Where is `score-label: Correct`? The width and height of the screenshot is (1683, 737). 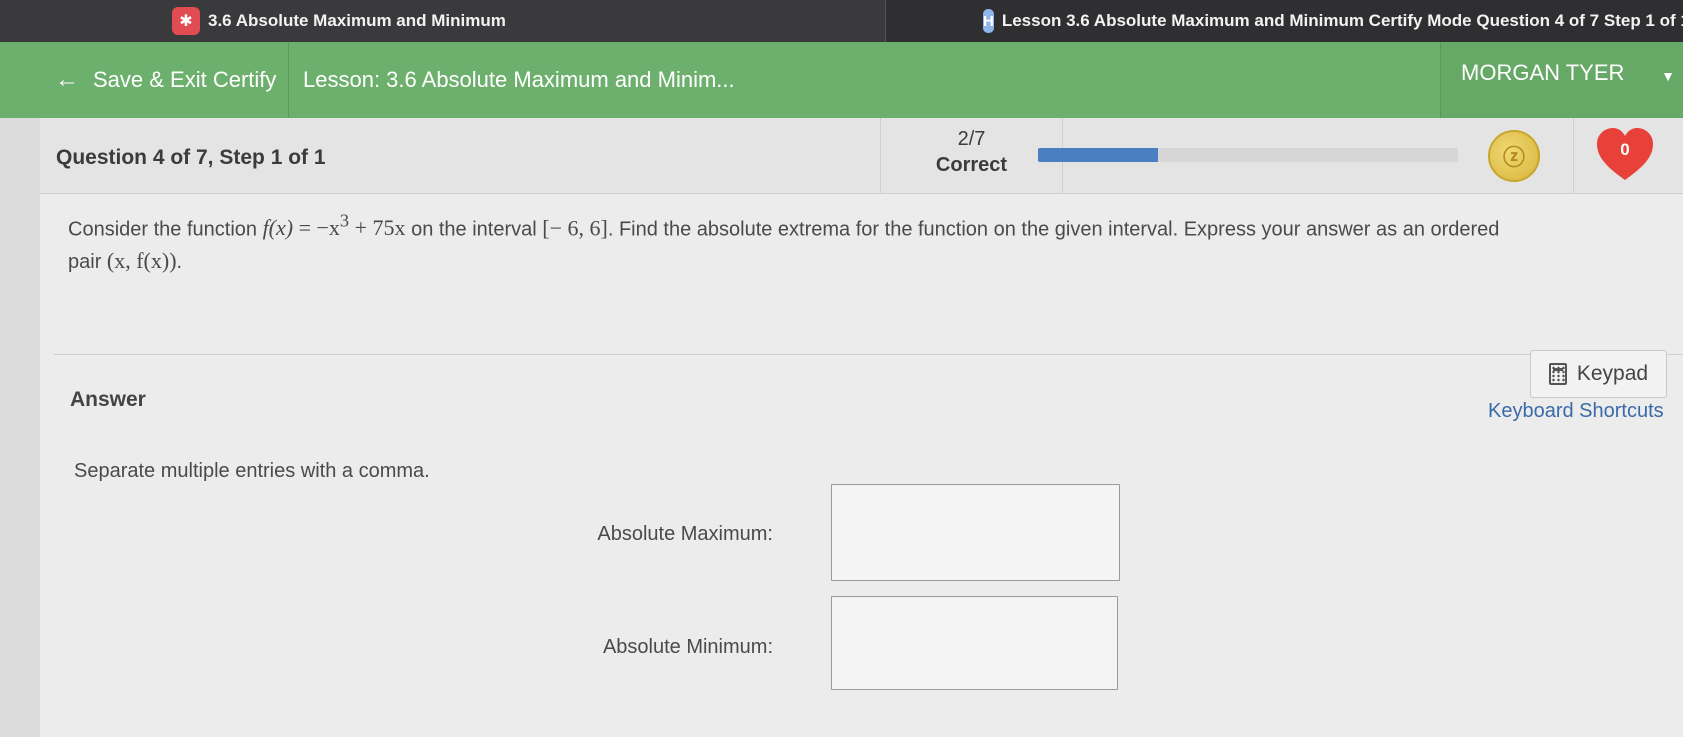
score-label: Correct is located at coordinates (971, 165).